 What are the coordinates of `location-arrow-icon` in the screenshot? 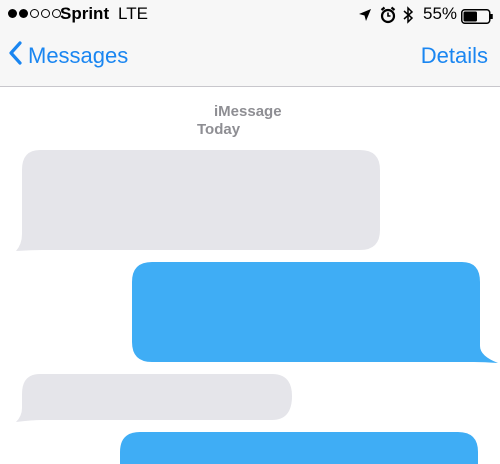 It's located at (365, 17).